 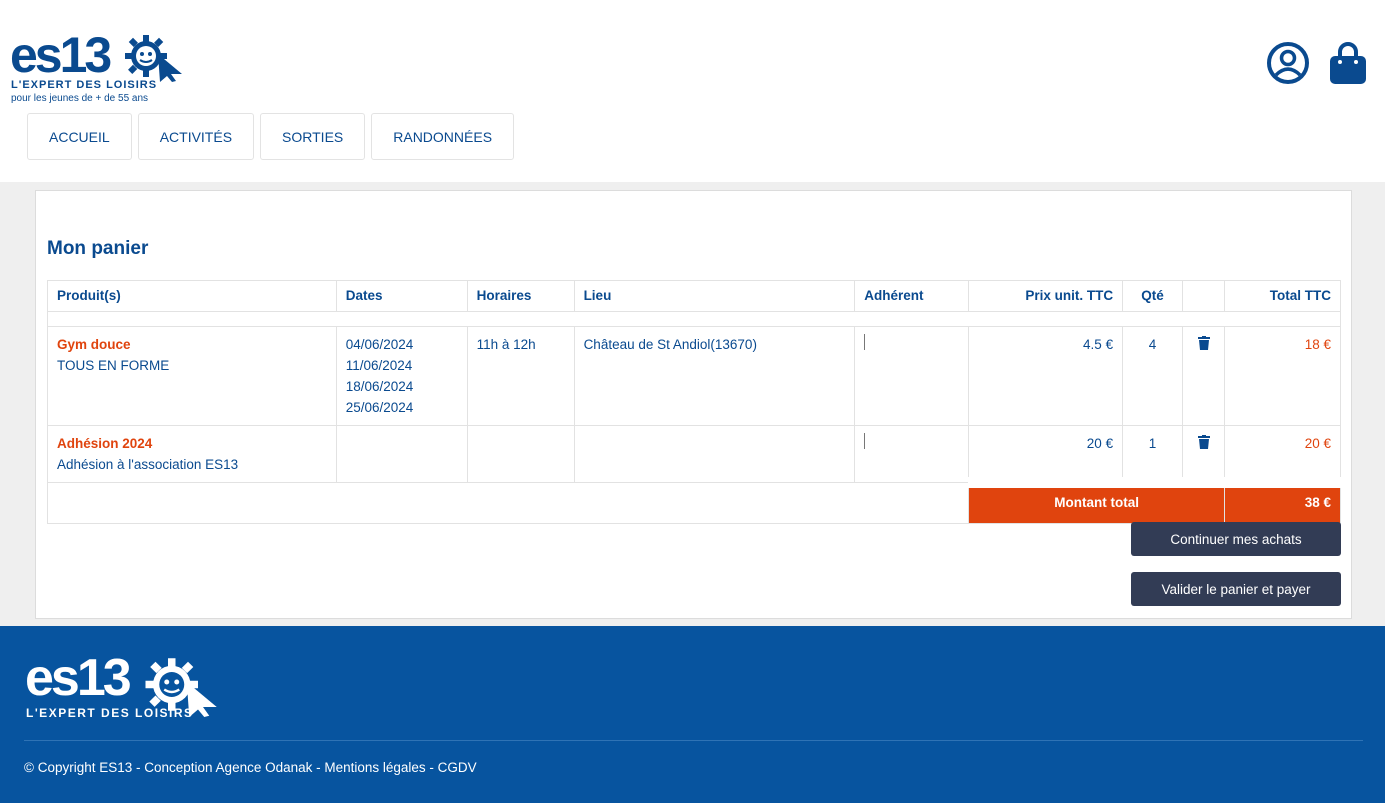 I want to click on page-title: Mon panier, so click(x=98, y=248).